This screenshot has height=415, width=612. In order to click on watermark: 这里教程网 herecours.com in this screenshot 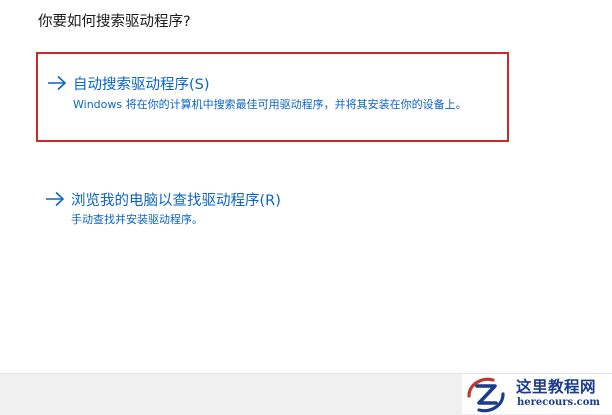, I will do `click(537, 394)`.